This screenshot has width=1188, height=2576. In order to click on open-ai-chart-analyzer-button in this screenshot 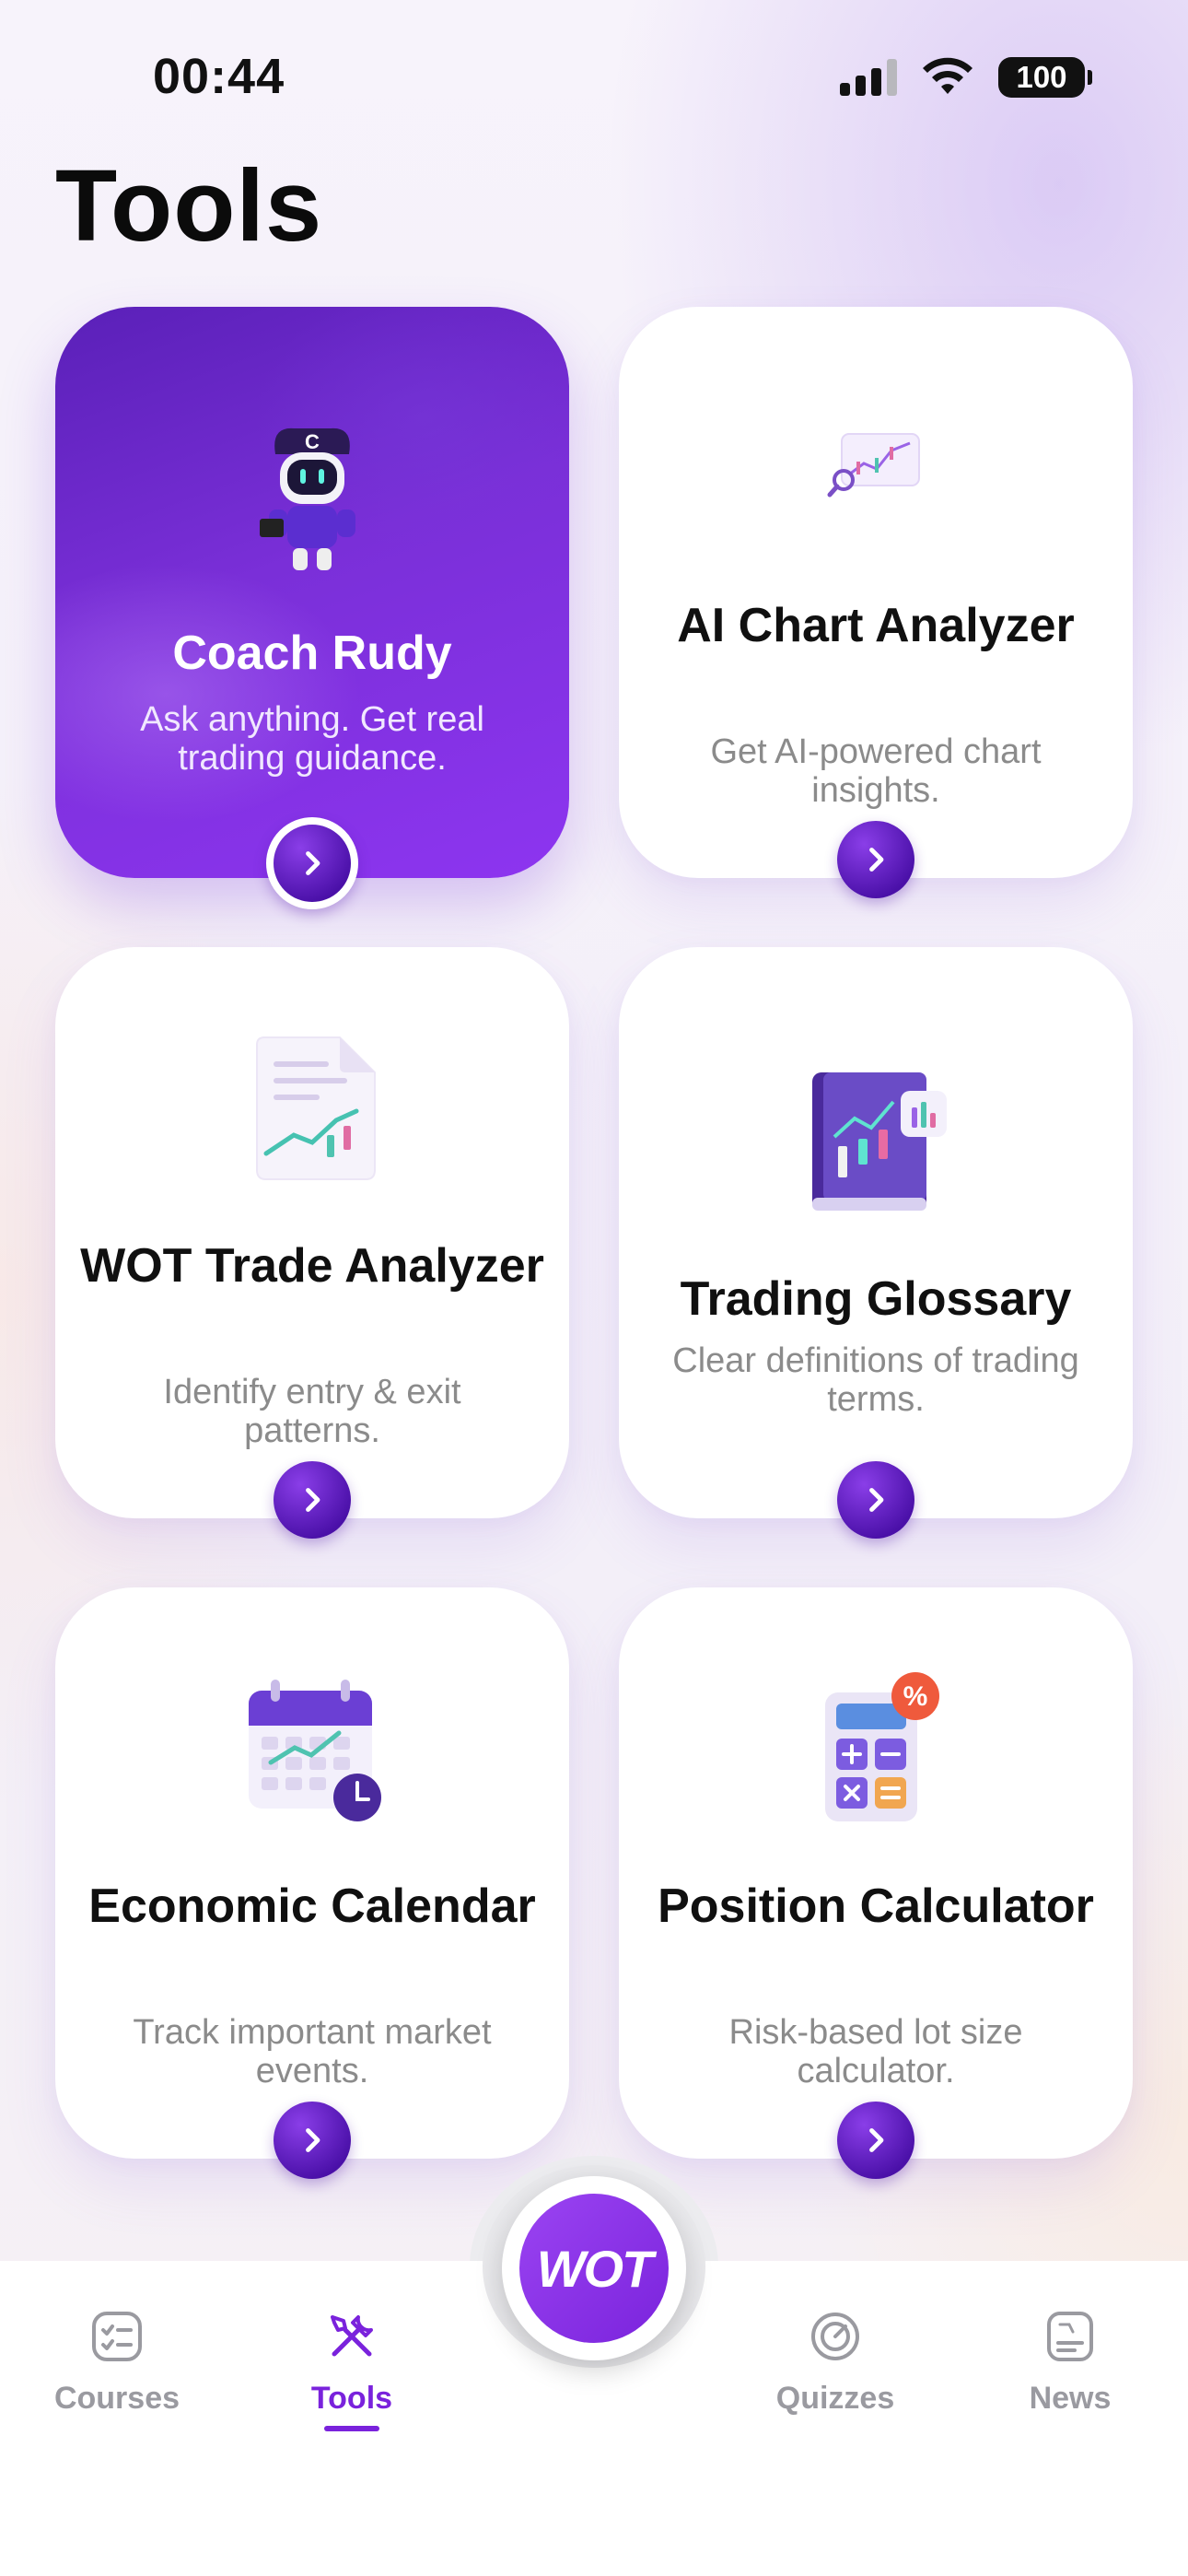, I will do `click(875, 859)`.